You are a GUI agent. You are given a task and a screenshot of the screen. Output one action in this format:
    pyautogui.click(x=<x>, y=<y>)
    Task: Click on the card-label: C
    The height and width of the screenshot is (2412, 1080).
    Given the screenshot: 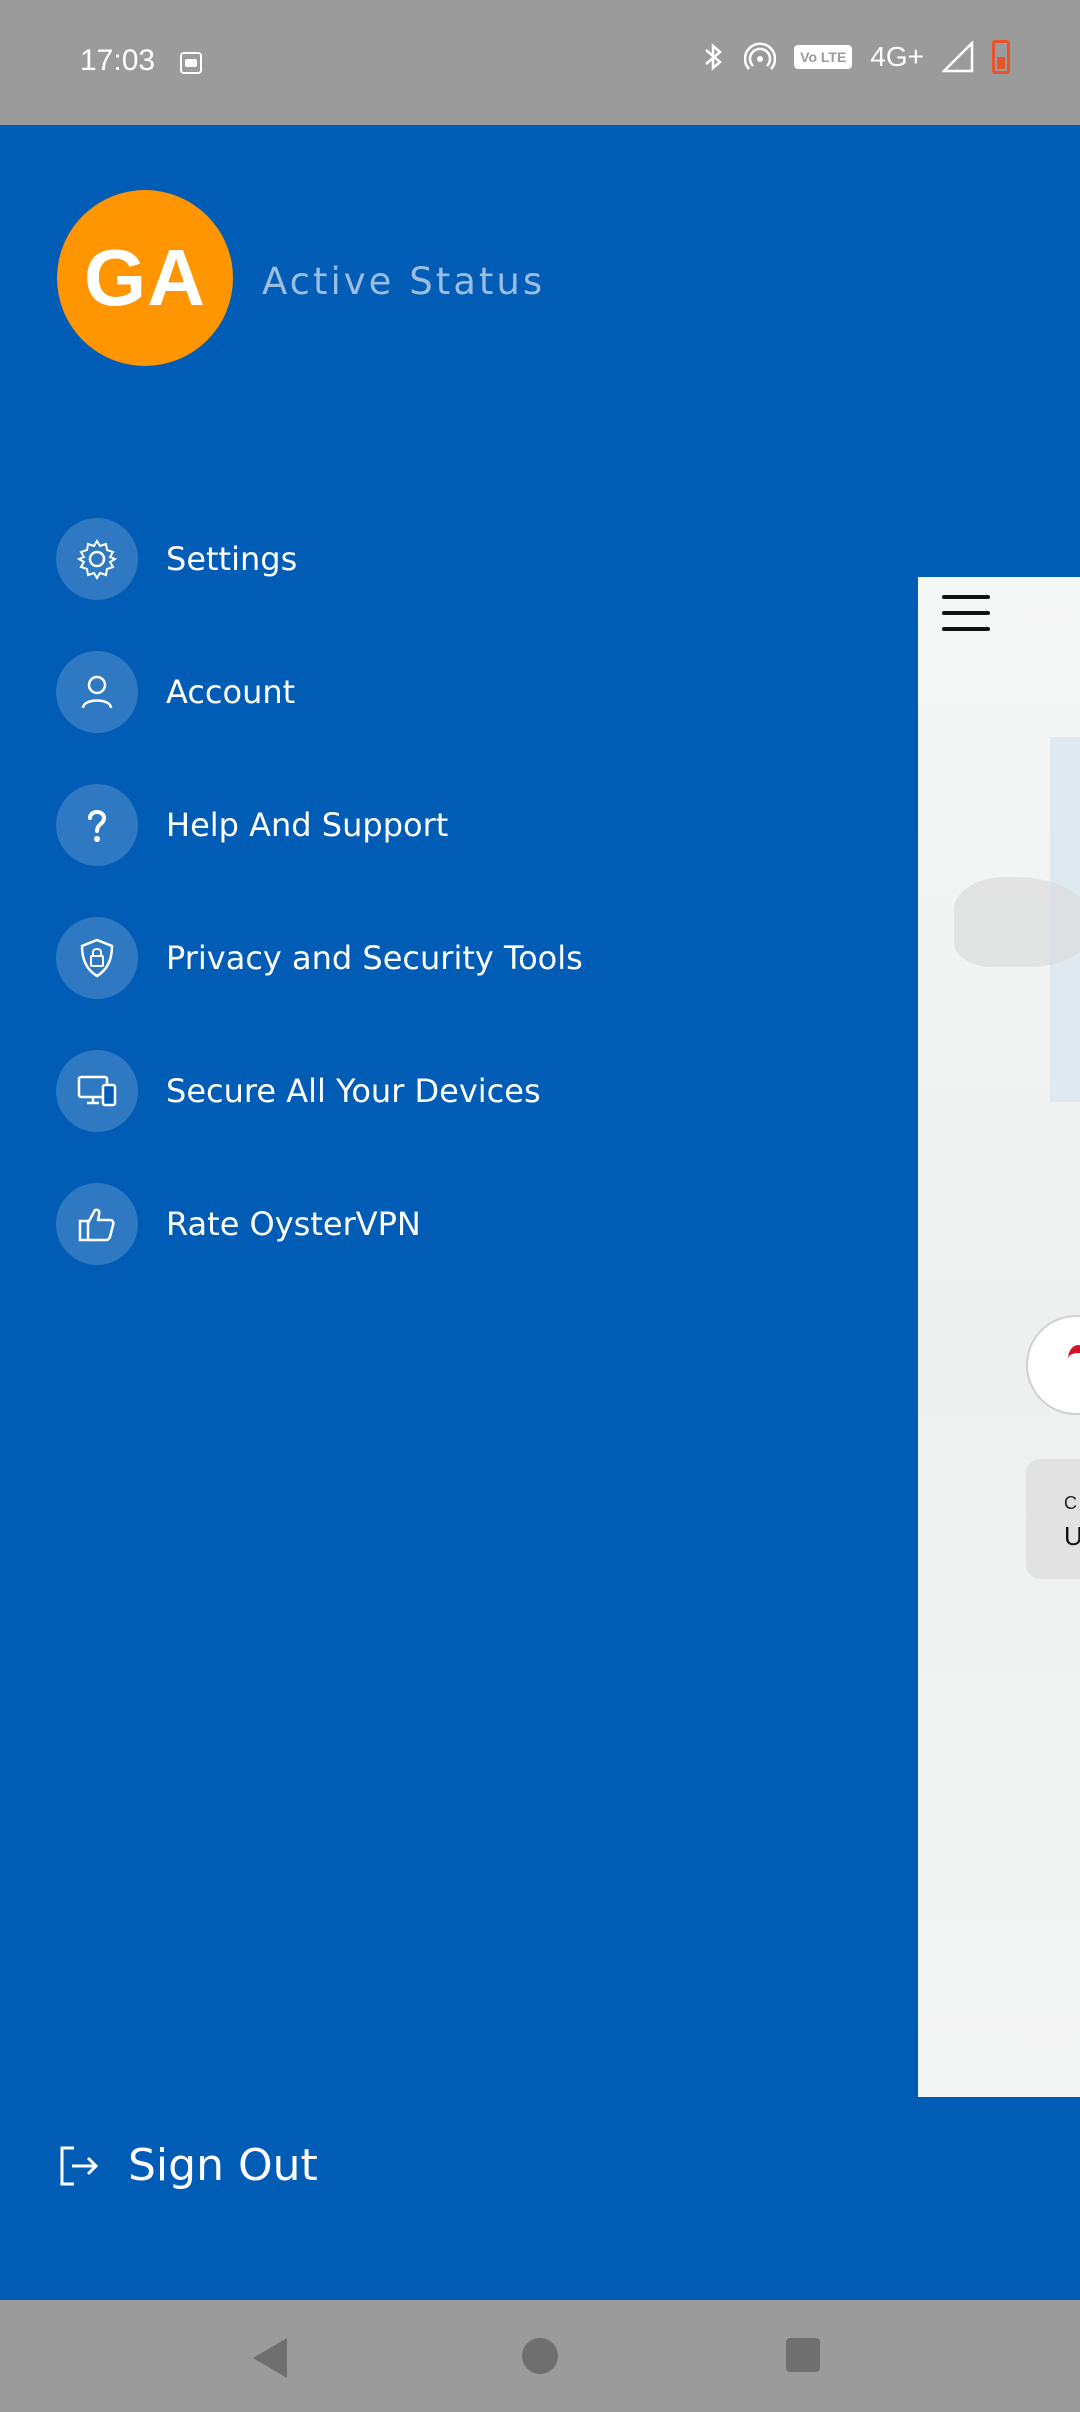 What is the action you would take?
    pyautogui.click(x=1070, y=1503)
    